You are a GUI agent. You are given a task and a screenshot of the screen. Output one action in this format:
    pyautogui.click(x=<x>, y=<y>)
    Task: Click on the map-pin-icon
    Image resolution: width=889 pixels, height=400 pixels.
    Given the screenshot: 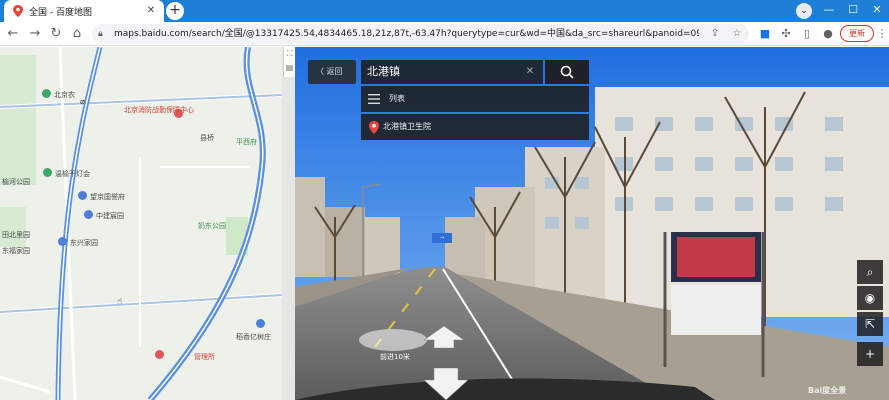 What is the action you would take?
    pyautogui.click(x=18, y=11)
    